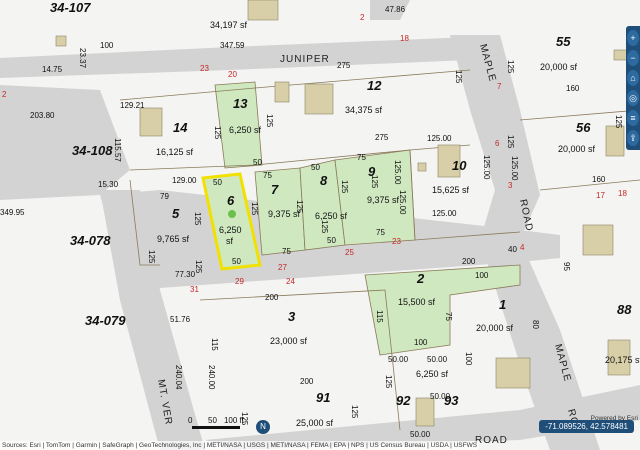  Describe the element at coordinates (185, 274) in the screenshot. I see `dim-77-30: 77.30` at that location.